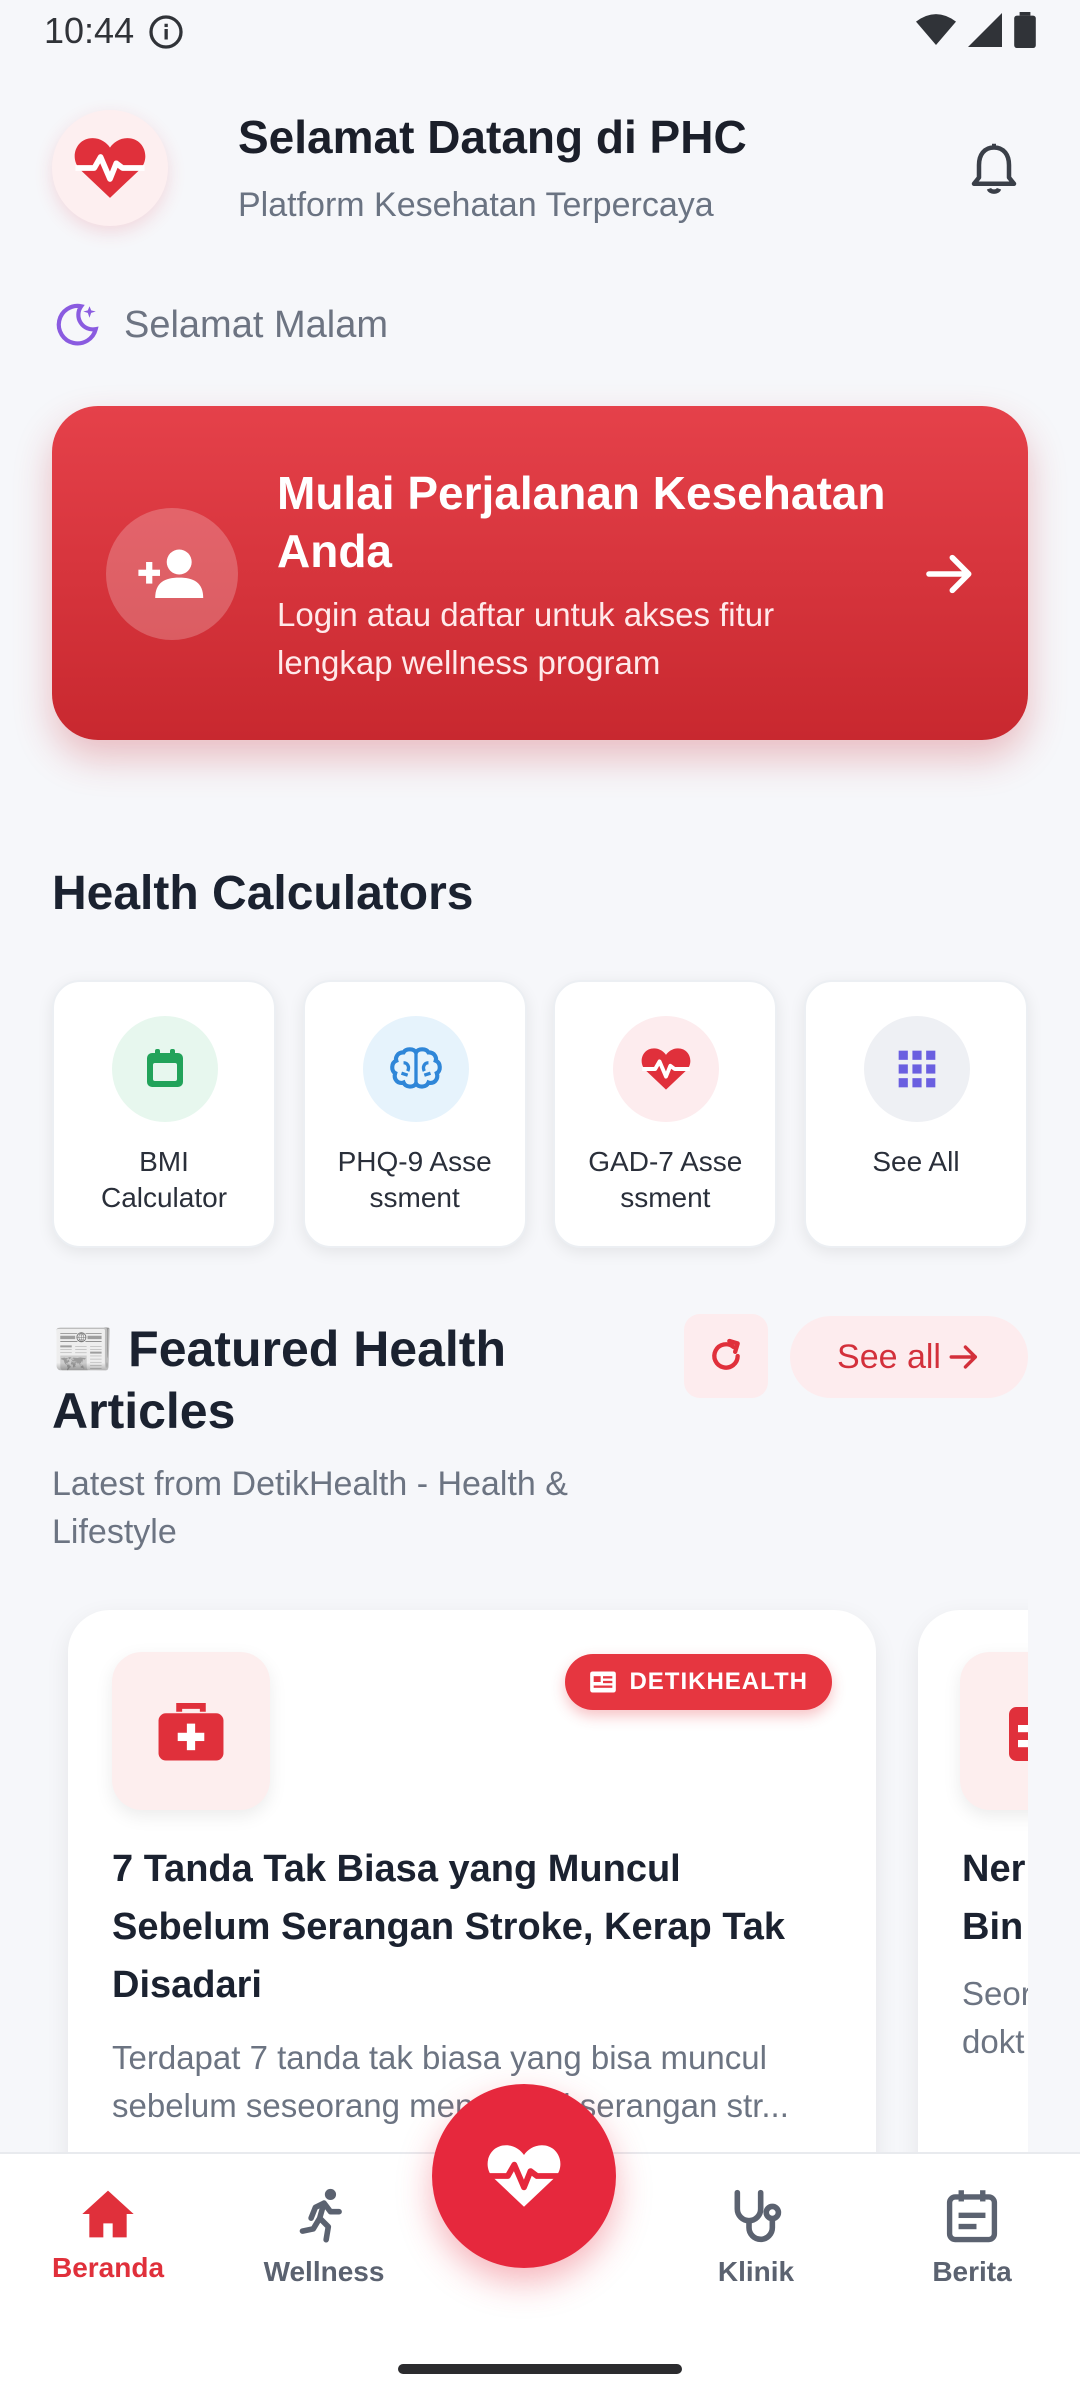  What do you see at coordinates (758, 2216) in the screenshot?
I see `stethoscope-icon` at bounding box center [758, 2216].